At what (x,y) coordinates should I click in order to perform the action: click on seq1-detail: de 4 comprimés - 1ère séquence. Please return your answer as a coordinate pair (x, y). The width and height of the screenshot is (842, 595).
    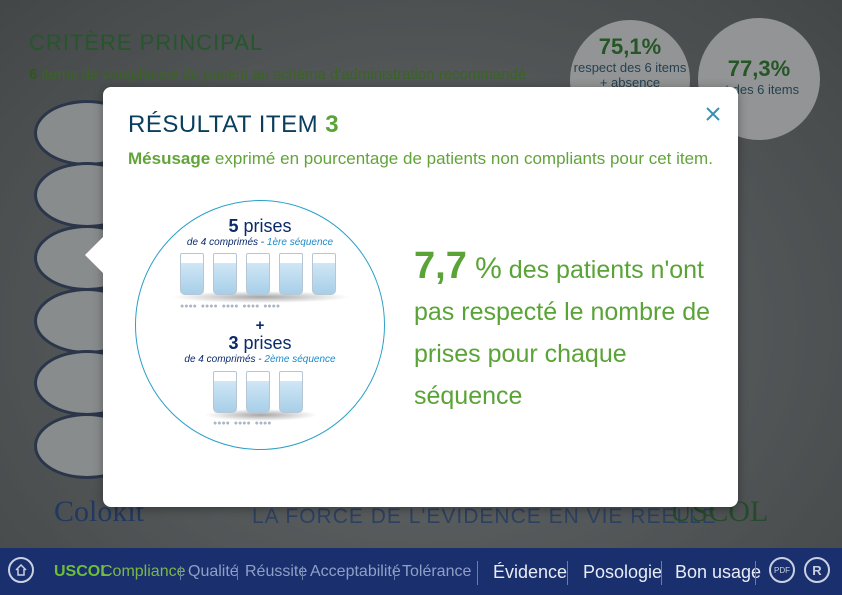
    Looking at the image, I should click on (260, 242).